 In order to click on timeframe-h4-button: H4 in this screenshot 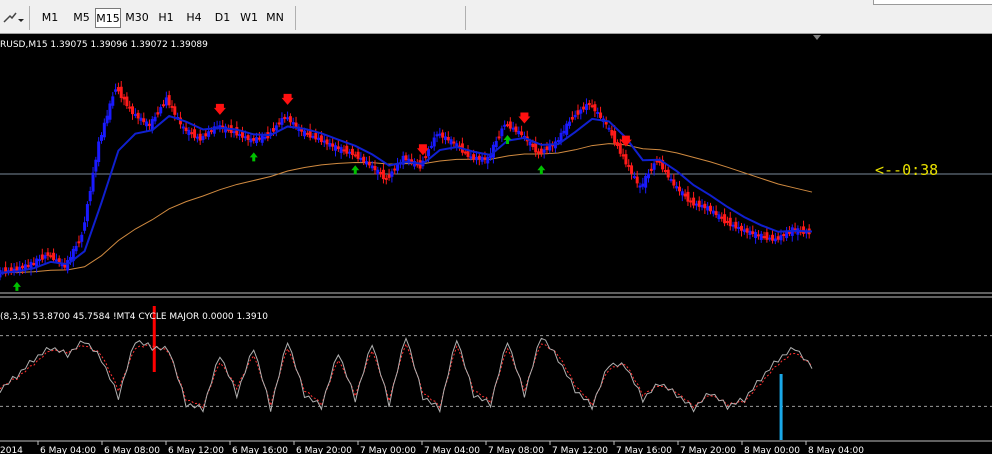, I will do `click(194, 18)`.